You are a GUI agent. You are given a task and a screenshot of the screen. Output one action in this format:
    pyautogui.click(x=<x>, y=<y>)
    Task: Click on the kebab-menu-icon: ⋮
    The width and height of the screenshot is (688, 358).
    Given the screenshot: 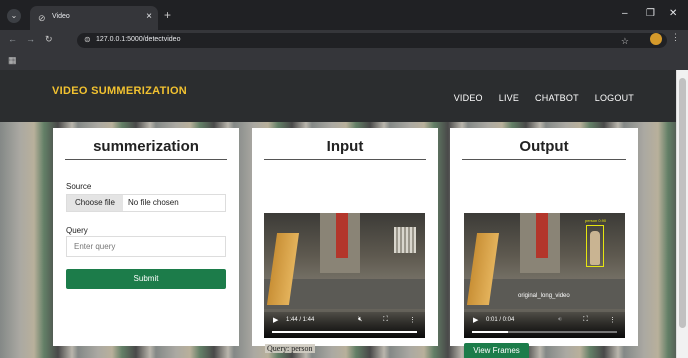 What is the action you would take?
    pyautogui.click(x=675, y=37)
    